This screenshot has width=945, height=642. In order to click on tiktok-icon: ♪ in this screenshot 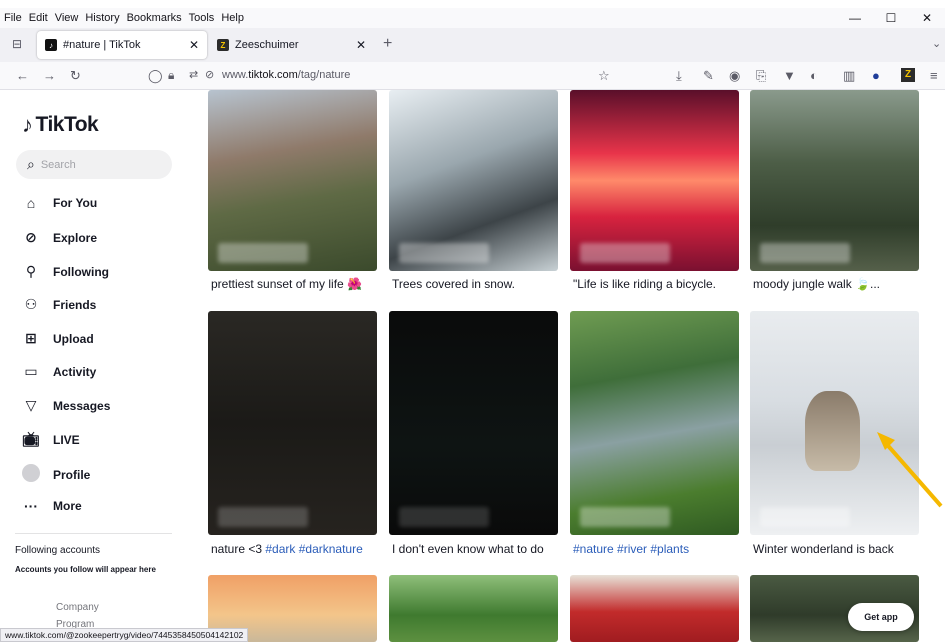, I will do `click(51, 45)`.